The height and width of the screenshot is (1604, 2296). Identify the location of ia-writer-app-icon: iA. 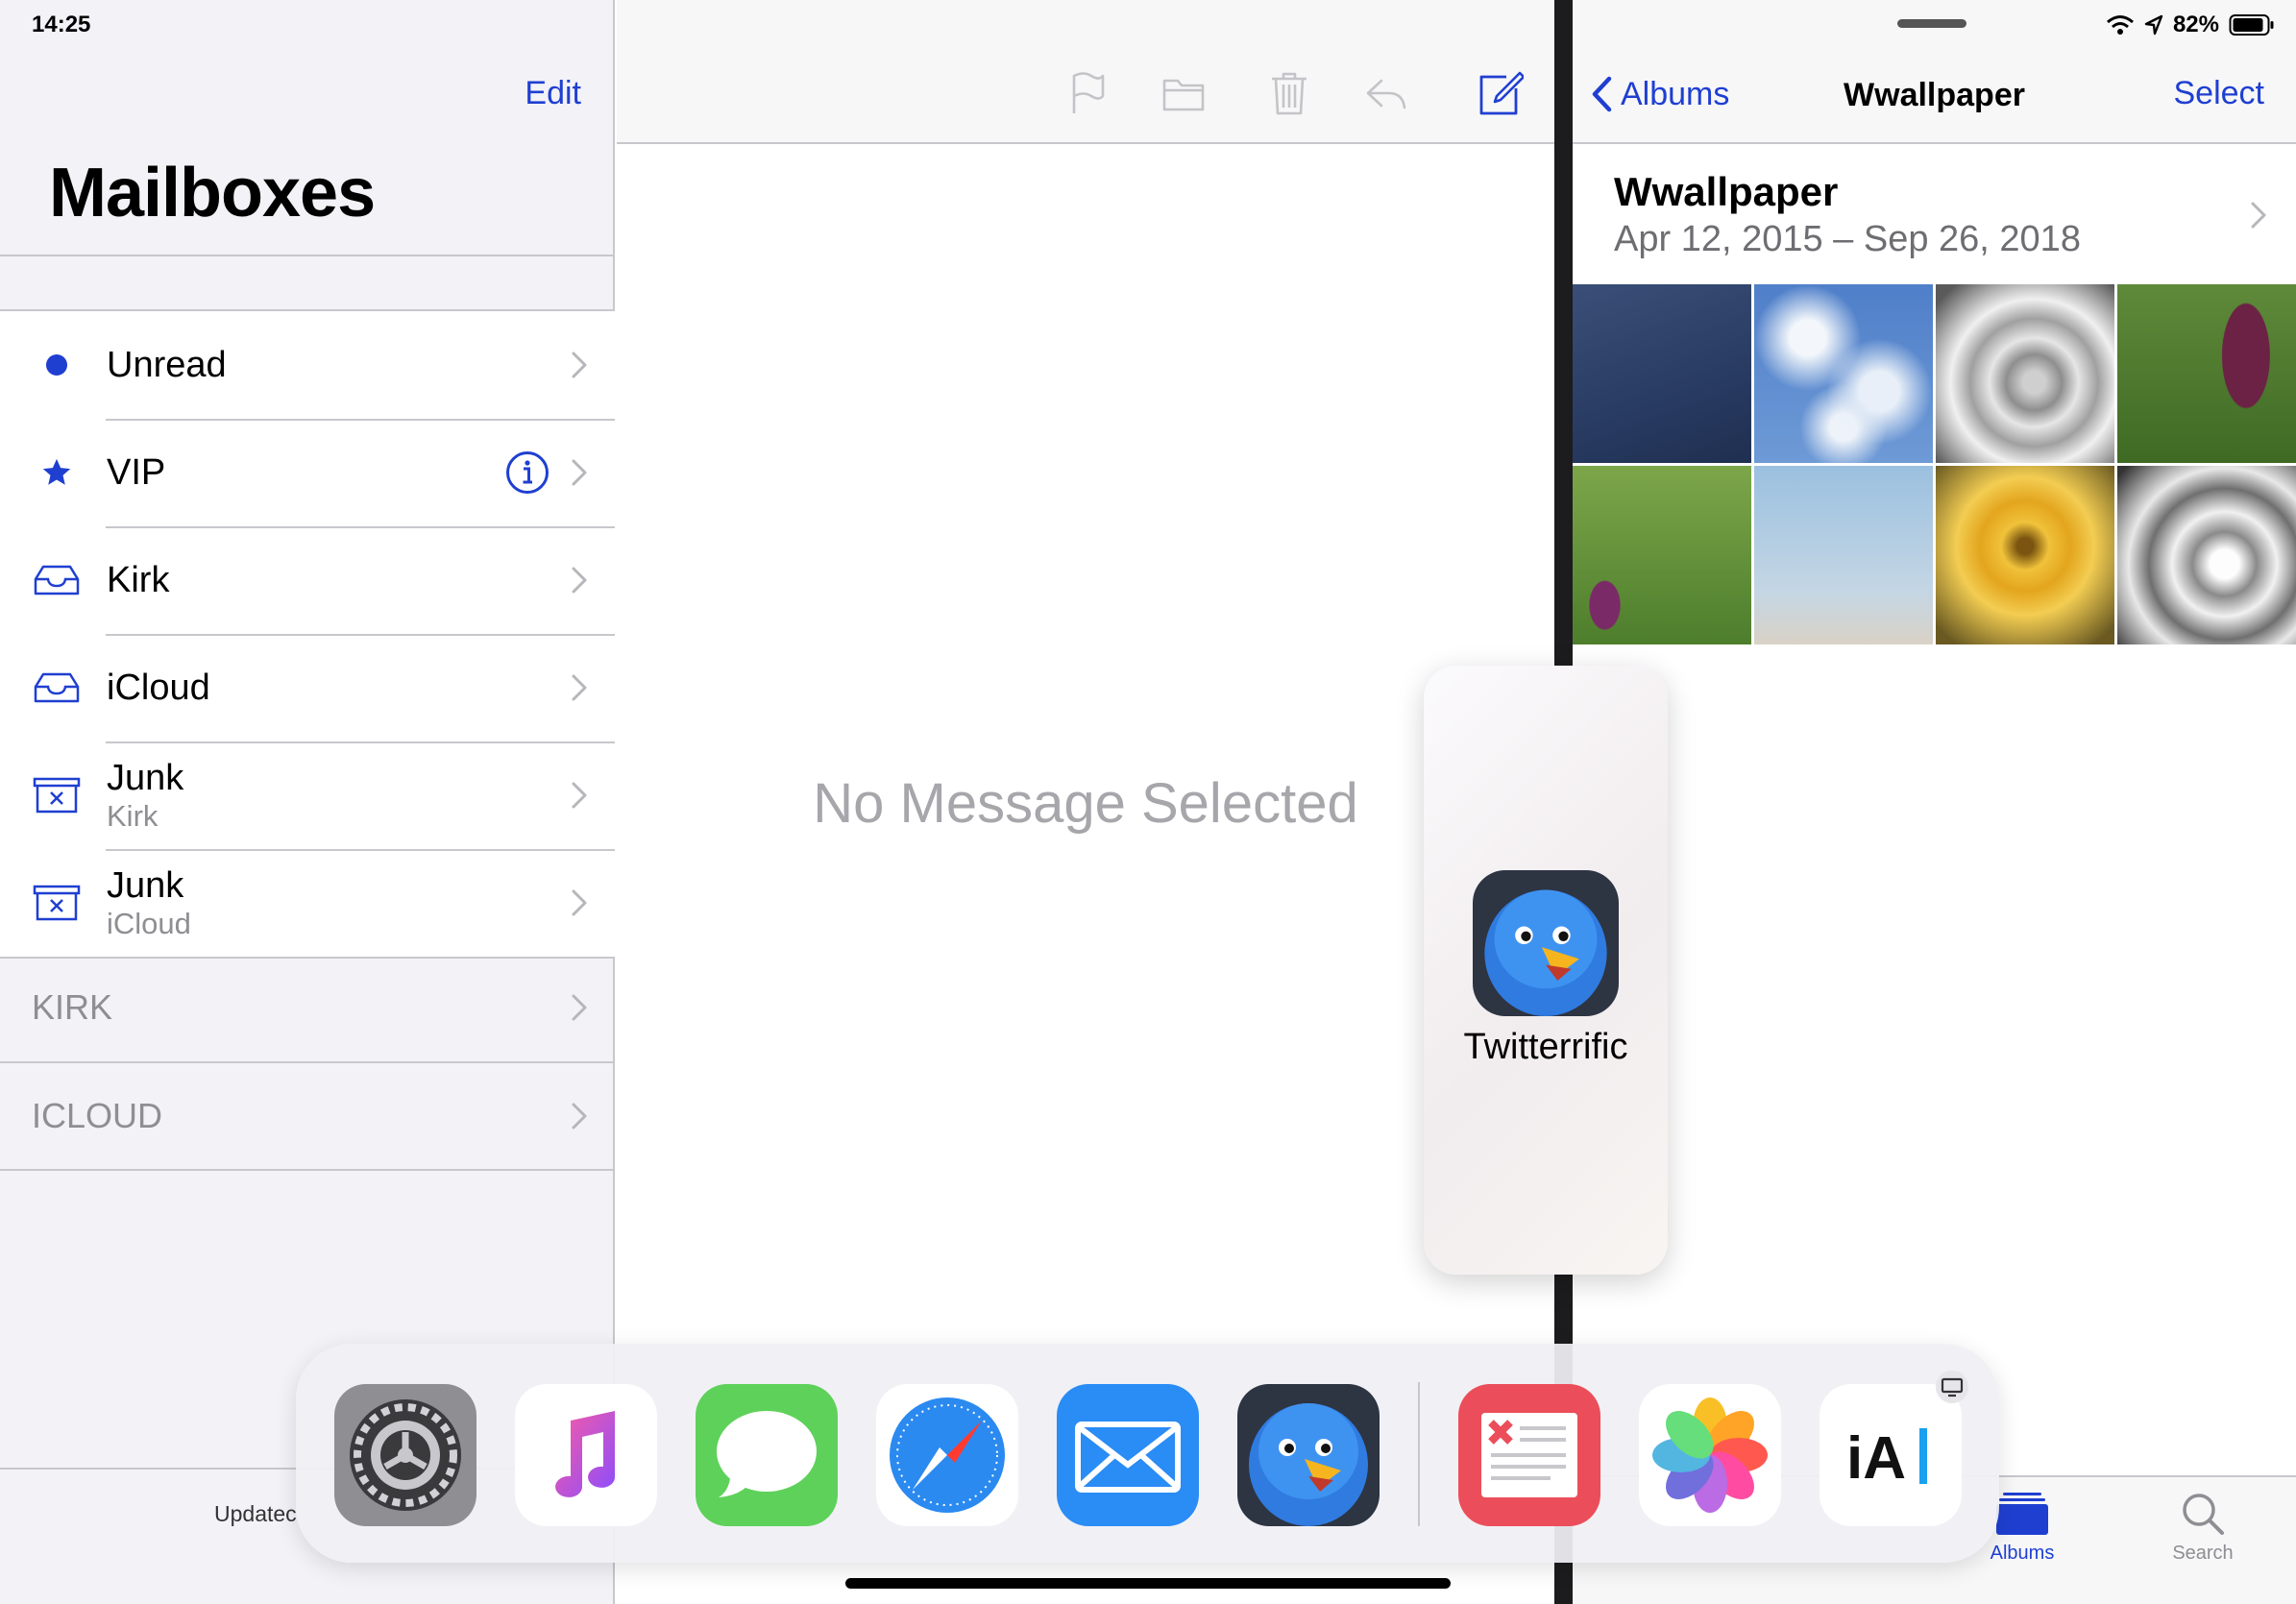
(1891, 1455).